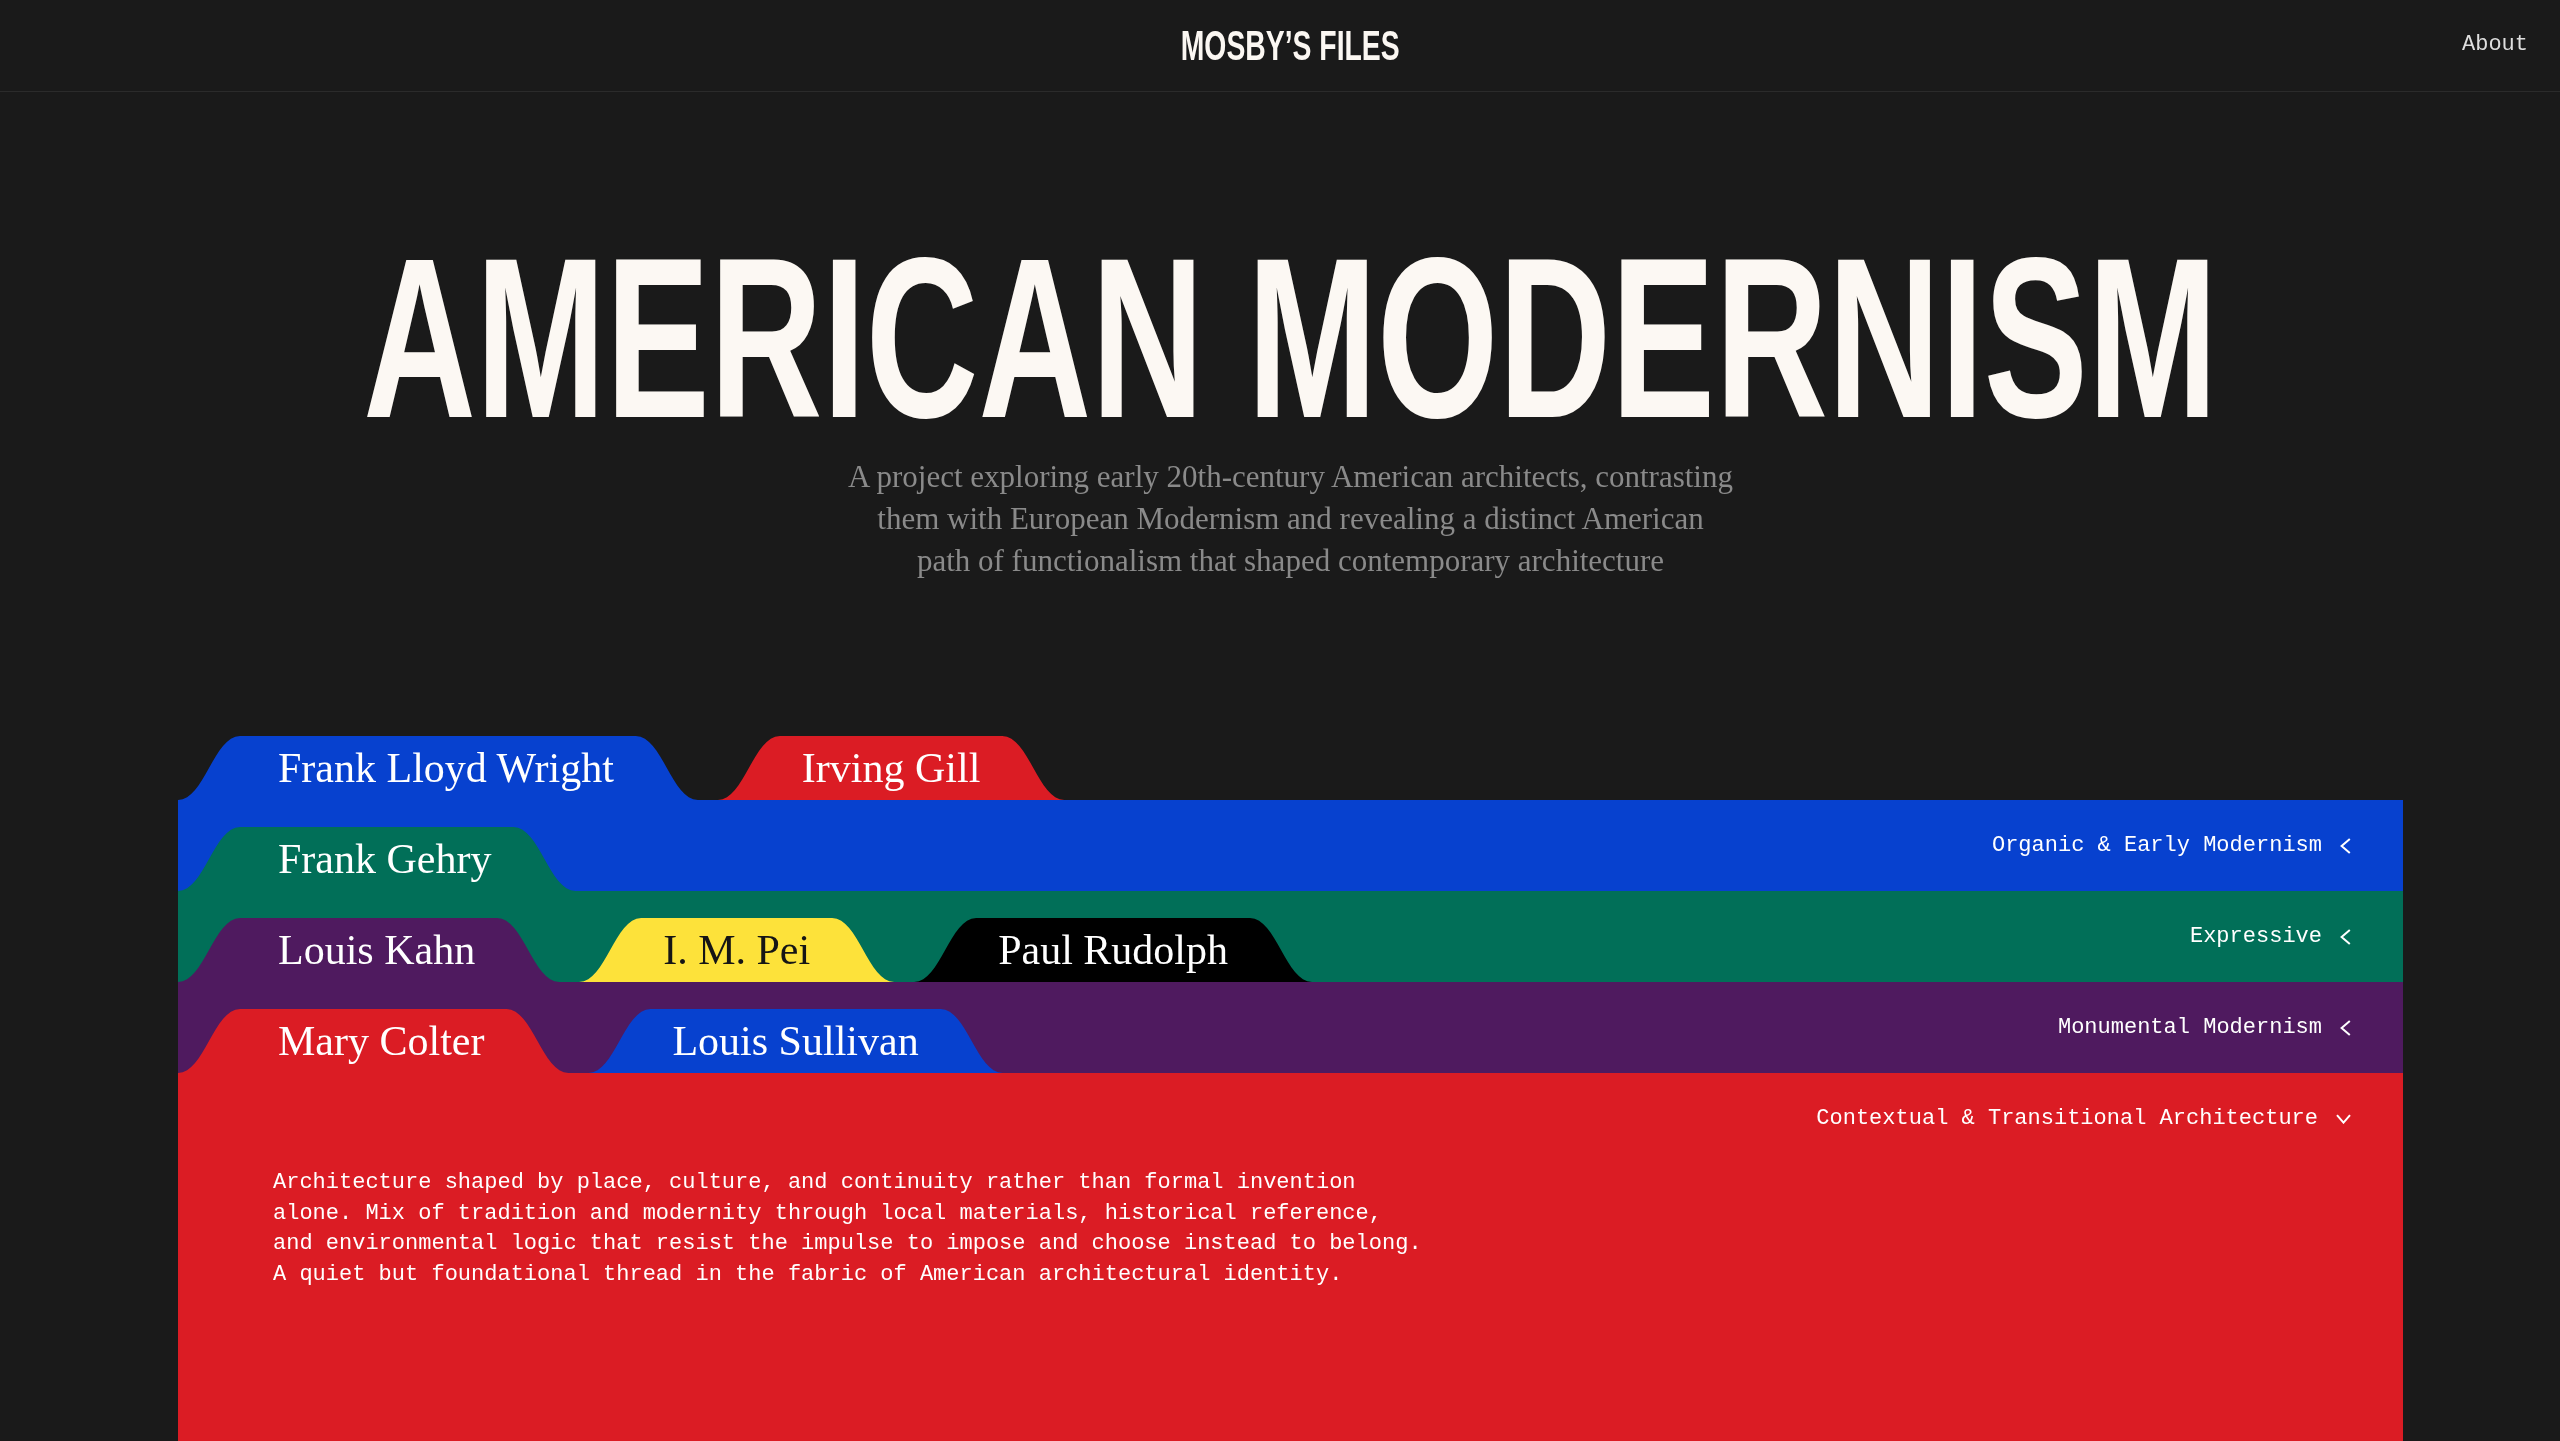  I want to click on site-logo: MOSBY’S FILES, so click(1290, 45).